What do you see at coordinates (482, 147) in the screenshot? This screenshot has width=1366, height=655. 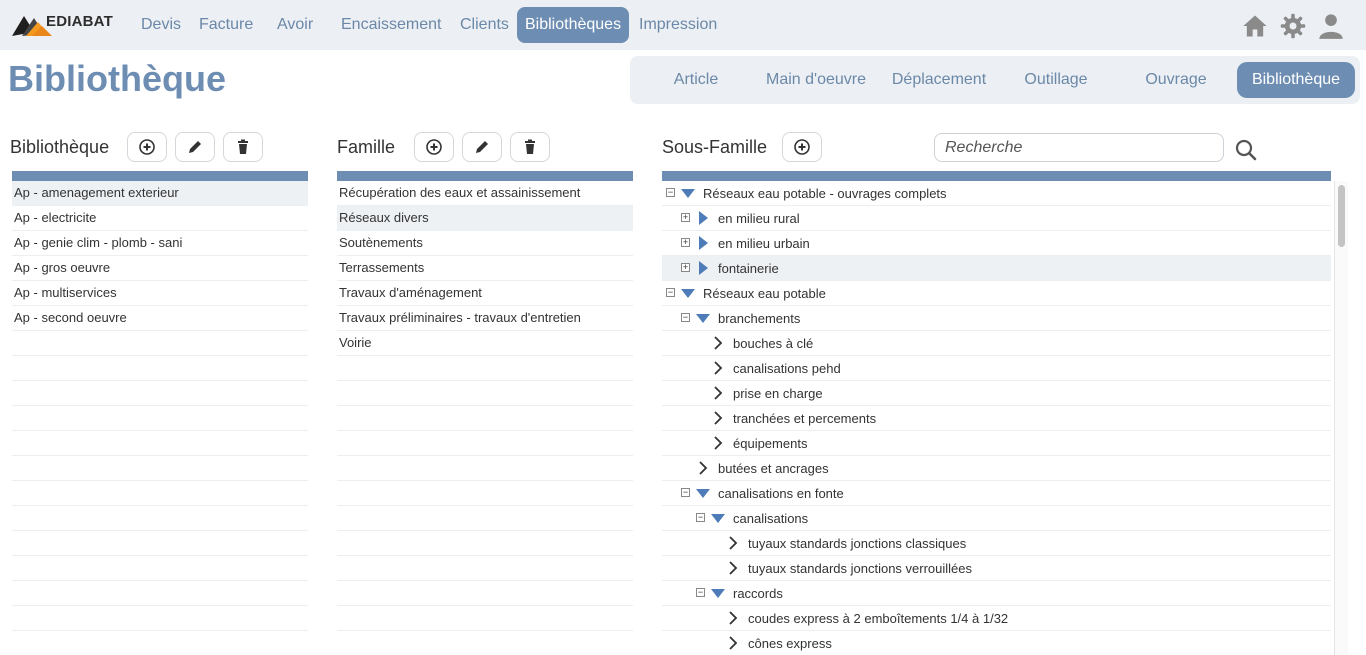 I see `famille-edit-button` at bounding box center [482, 147].